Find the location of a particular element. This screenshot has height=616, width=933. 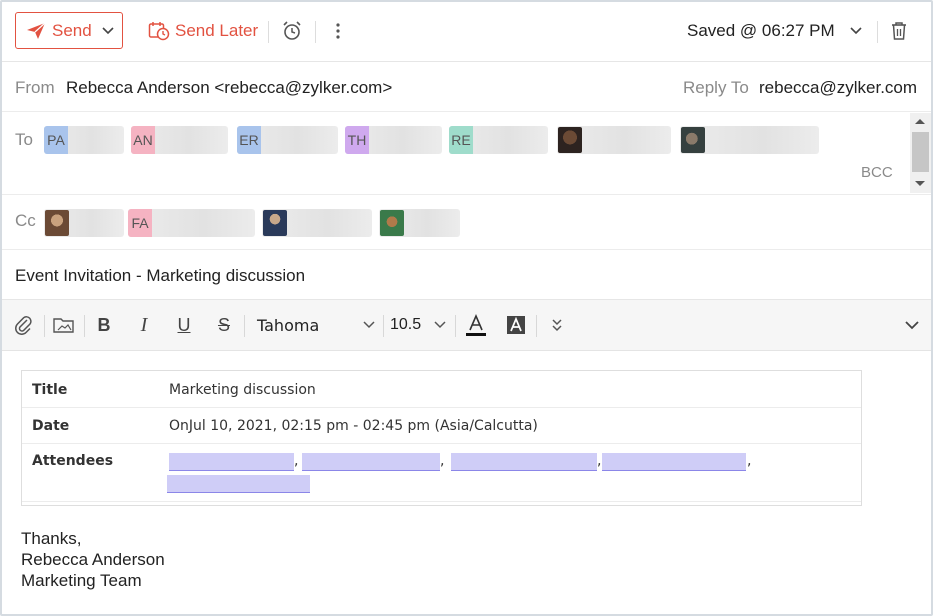

recipient-chip: PA is located at coordinates (84, 140).